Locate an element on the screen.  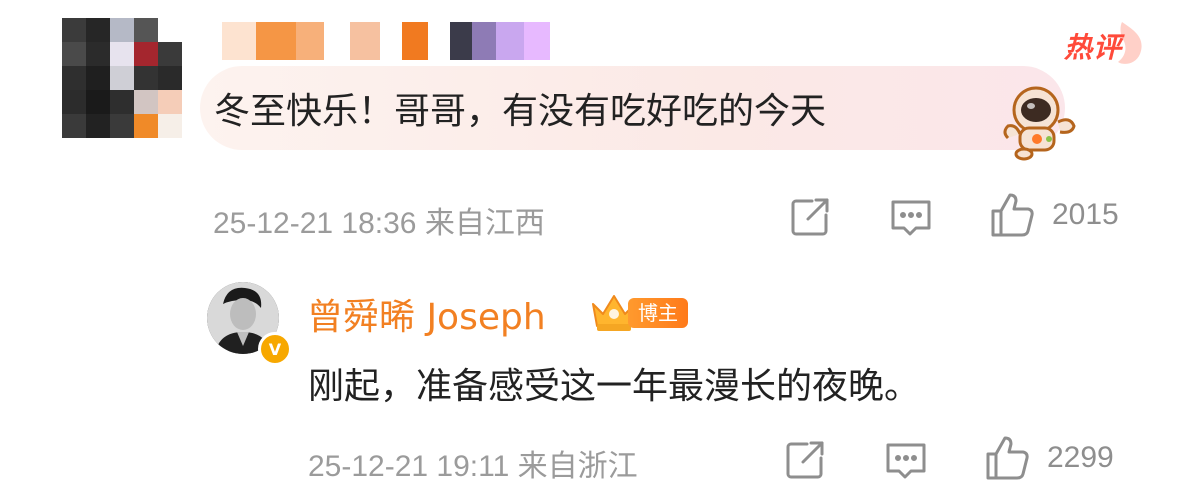
comment-text: 冬至快乐！哥哥，有没有吃好吃的今天 is located at coordinates (520, 108).